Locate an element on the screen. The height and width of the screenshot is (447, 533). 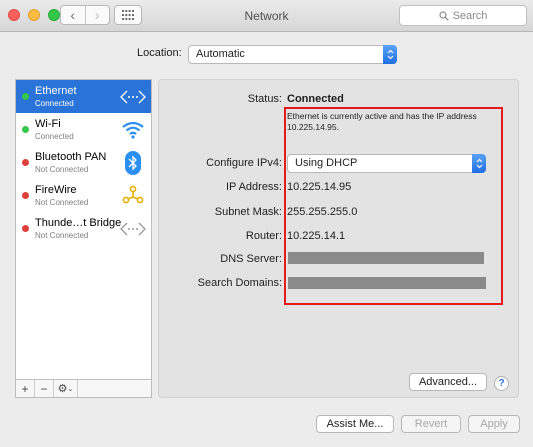
subnet-mask-label: Subnet Mask: is located at coordinates (248, 212).